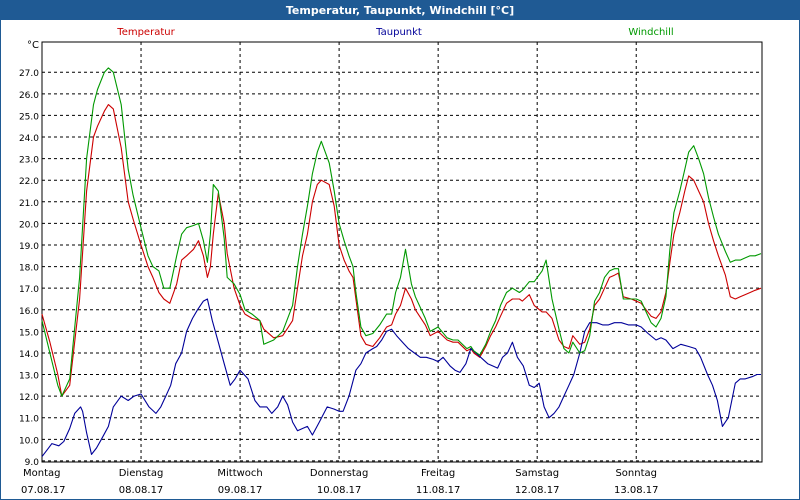  What do you see at coordinates (29, 96) in the screenshot?
I see `y-tick-label: 26.0` at bounding box center [29, 96].